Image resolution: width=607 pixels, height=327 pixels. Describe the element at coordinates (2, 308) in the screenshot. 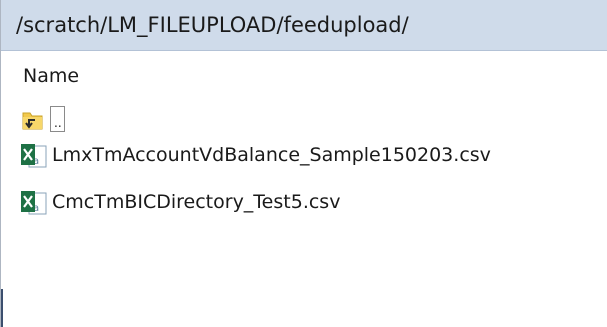

I see `text-cursor` at that location.